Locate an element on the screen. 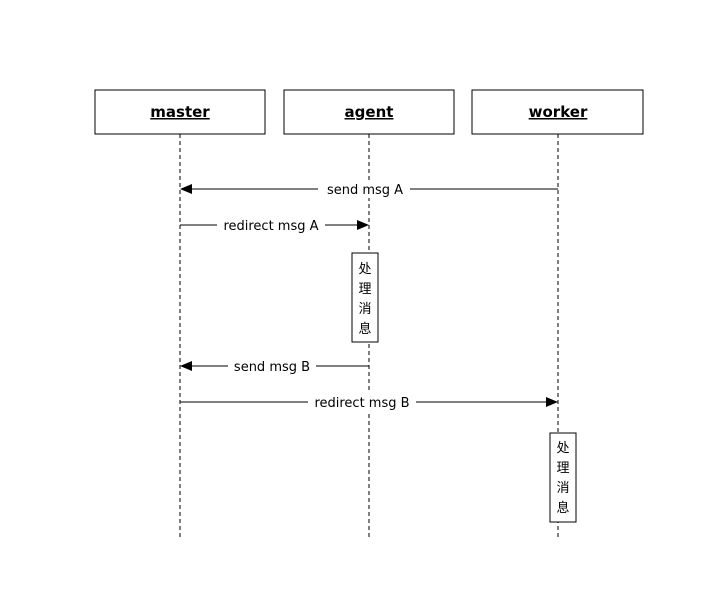 The width and height of the screenshot is (716, 612). message-redirect-msg-a: redirect msg A is located at coordinates (274, 225).